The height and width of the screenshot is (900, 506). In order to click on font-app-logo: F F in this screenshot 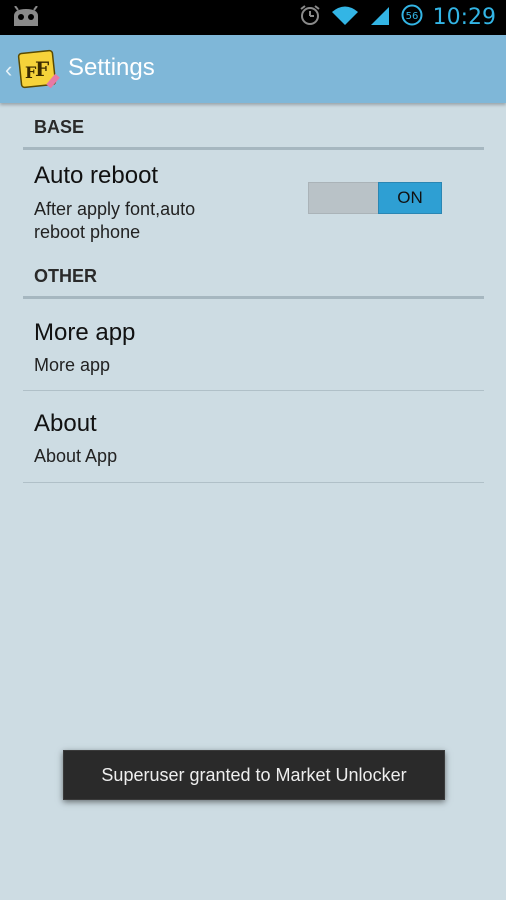, I will do `click(42, 69)`.